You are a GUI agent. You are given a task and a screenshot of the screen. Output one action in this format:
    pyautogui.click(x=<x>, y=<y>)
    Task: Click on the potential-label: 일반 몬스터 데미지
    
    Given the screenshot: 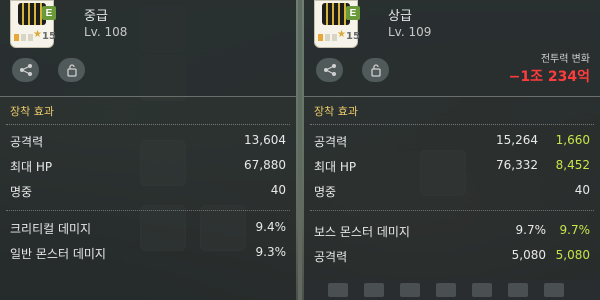 What is the action you would take?
    pyautogui.click(x=58, y=254)
    